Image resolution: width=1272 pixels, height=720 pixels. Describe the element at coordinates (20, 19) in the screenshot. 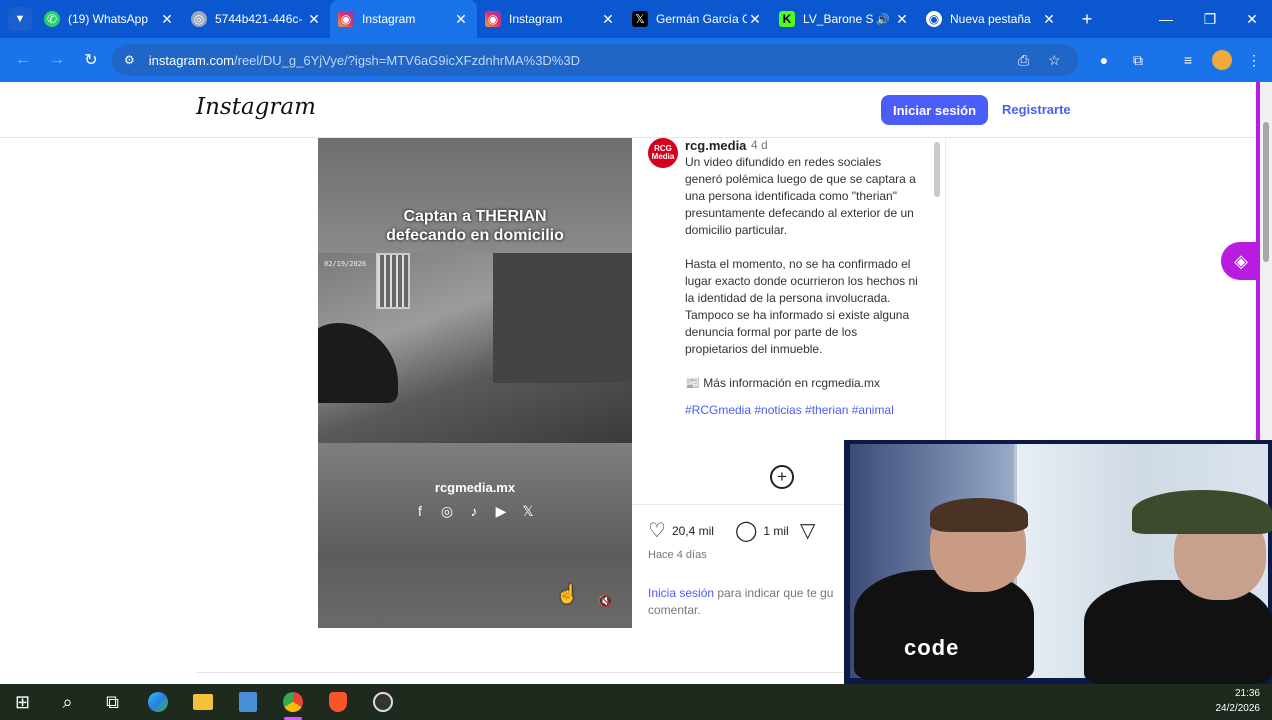

I see `tab-search-chevron-icon: ▼` at that location.